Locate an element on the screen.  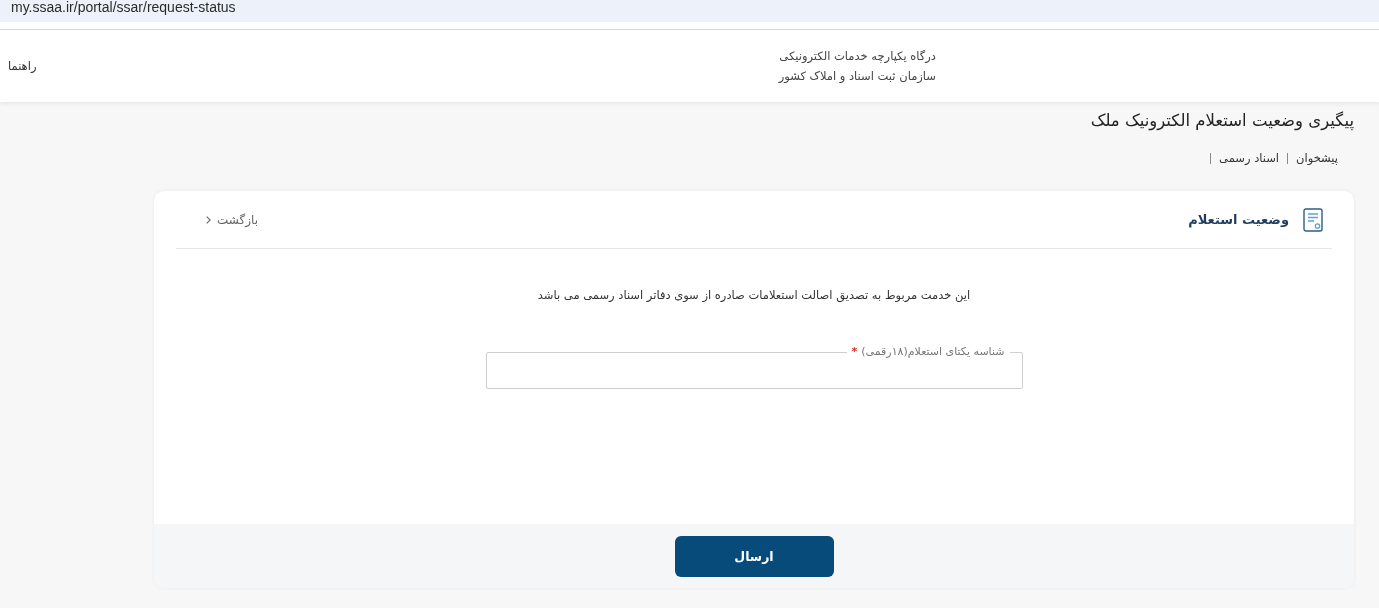
help-link: راهنما is located at coordinates (22, 66).